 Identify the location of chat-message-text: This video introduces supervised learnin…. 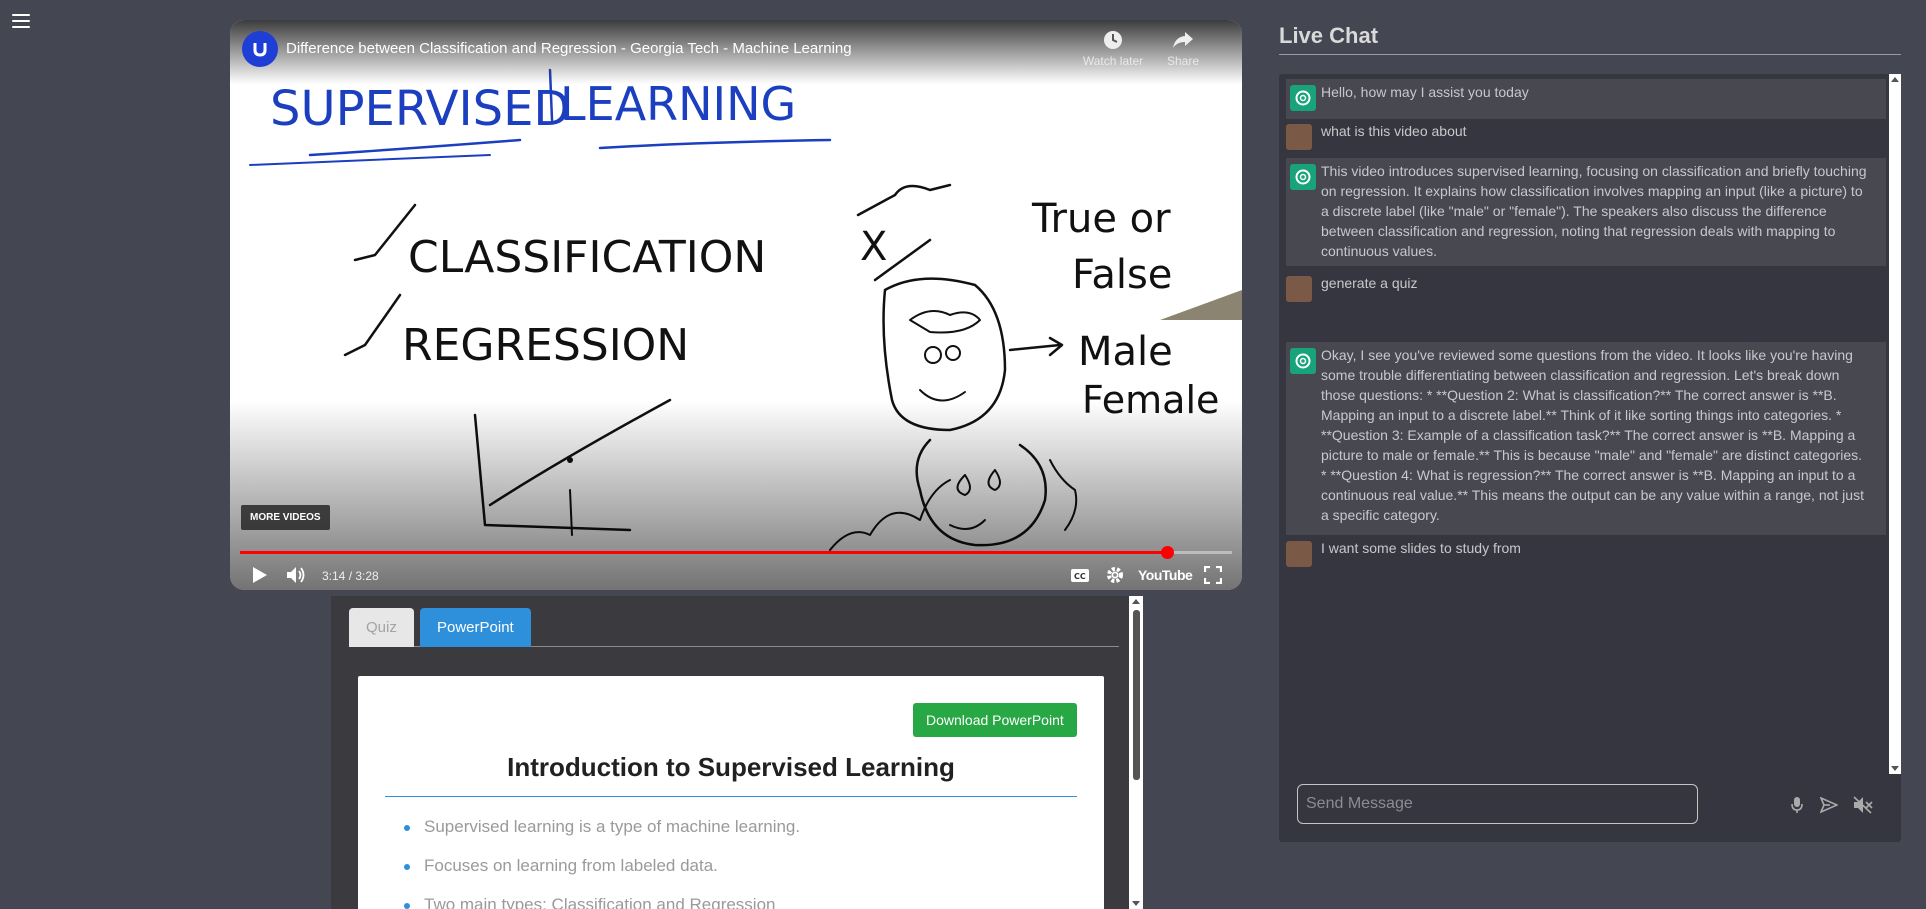
(1594, 211).